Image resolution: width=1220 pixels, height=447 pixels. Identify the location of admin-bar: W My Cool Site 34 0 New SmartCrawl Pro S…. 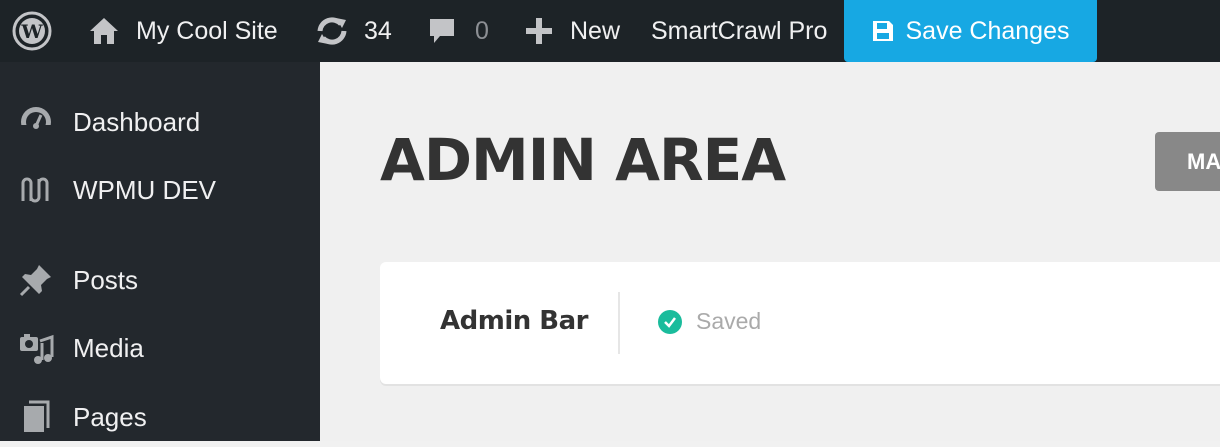
(610, 31).